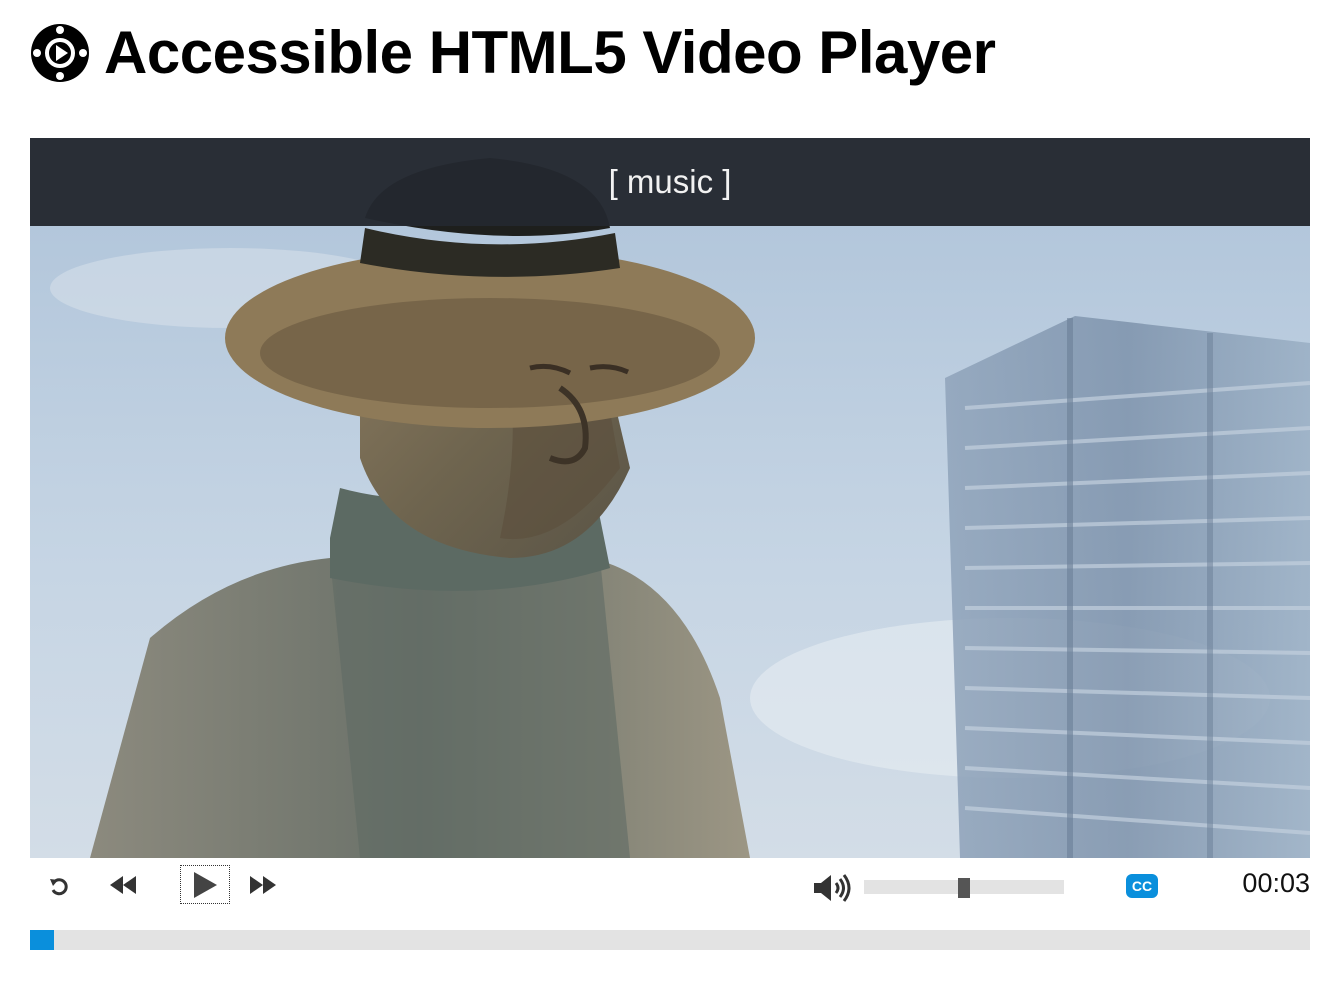 The height and width of the screenshot is (988, 1338). I want to click on page-header: Accessible HTML5 Video Player, so click(513, 53).